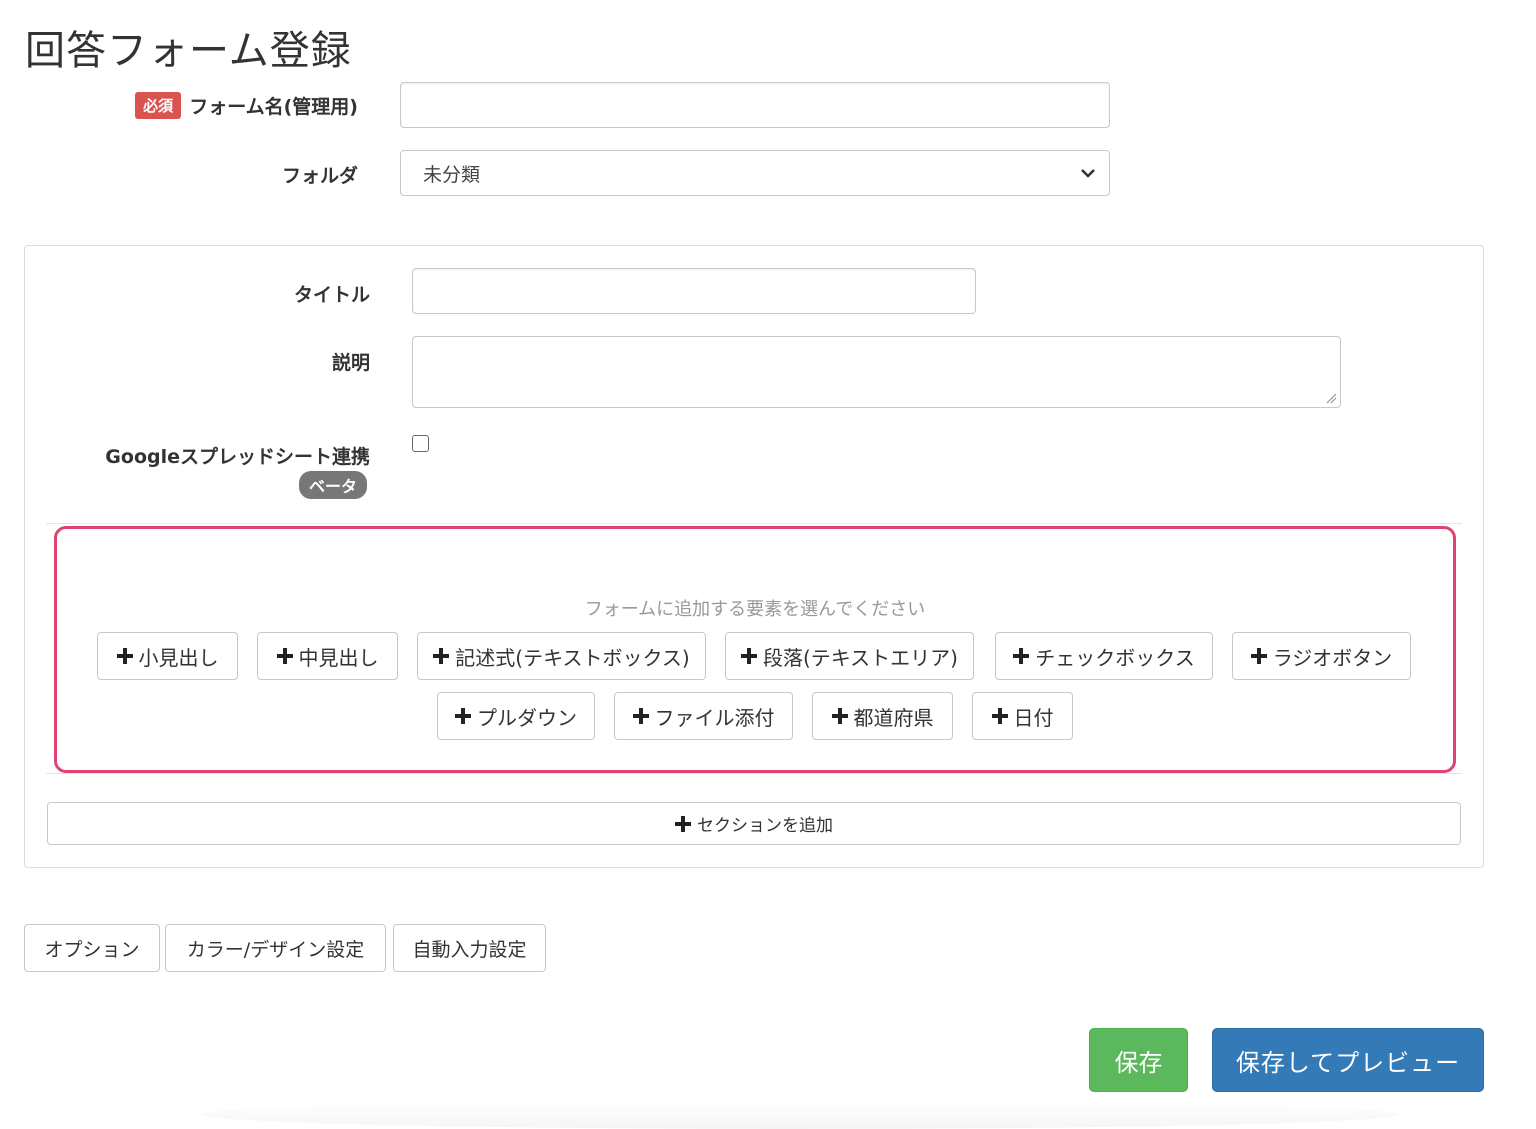 This screenshot has height=1129, width=1536. What do you see at coordinates (527, 717) in the screenshot?
I see `add-button-label: プルダウン` at bounding box center [527, 717].